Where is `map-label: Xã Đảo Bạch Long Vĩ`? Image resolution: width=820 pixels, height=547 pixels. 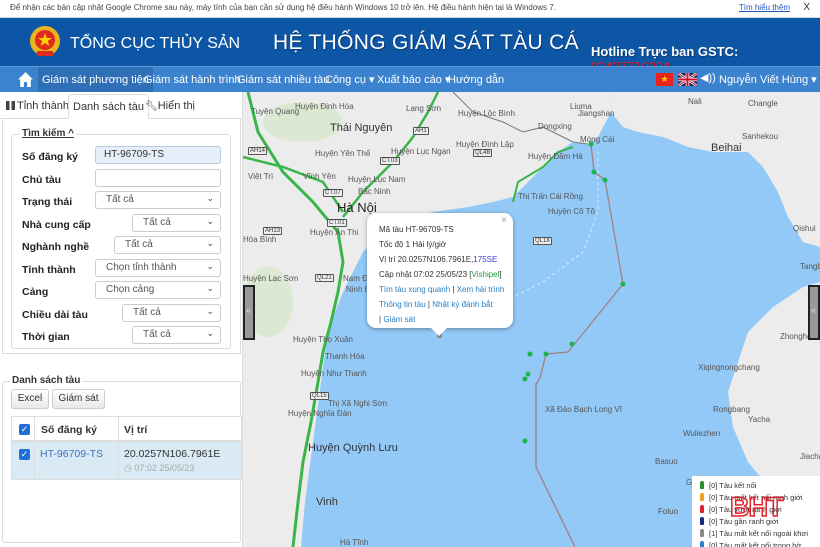
map-label: Xã Đảo Bạch Long Vĩ is located at coordinates (583, 409).